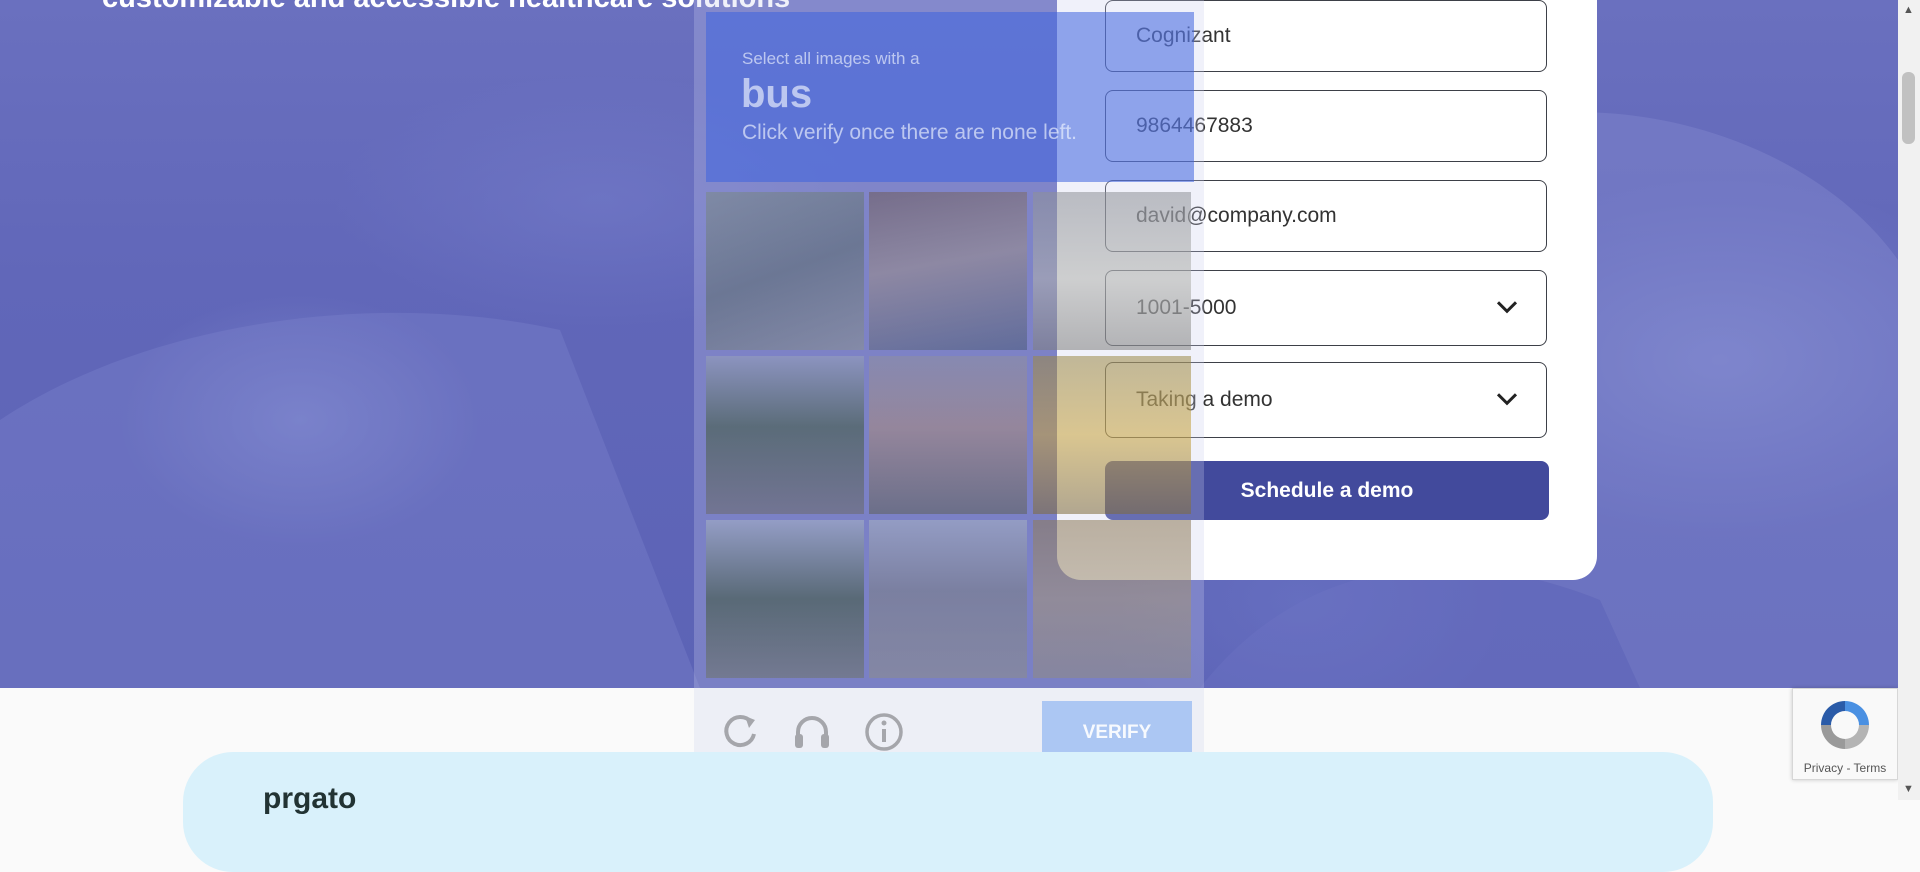 Image resolution: width=1920 pixels, height=872 pixels. I want to click on feature-panel, so click(948, 812).